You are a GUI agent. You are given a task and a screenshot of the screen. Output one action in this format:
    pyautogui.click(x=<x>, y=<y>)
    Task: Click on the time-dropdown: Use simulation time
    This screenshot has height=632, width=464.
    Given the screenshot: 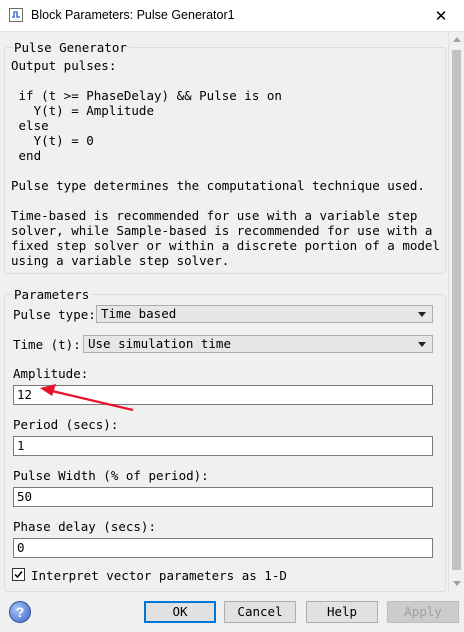 What is the action you would take?
    pyautogui.click(x=258, y=344)
    